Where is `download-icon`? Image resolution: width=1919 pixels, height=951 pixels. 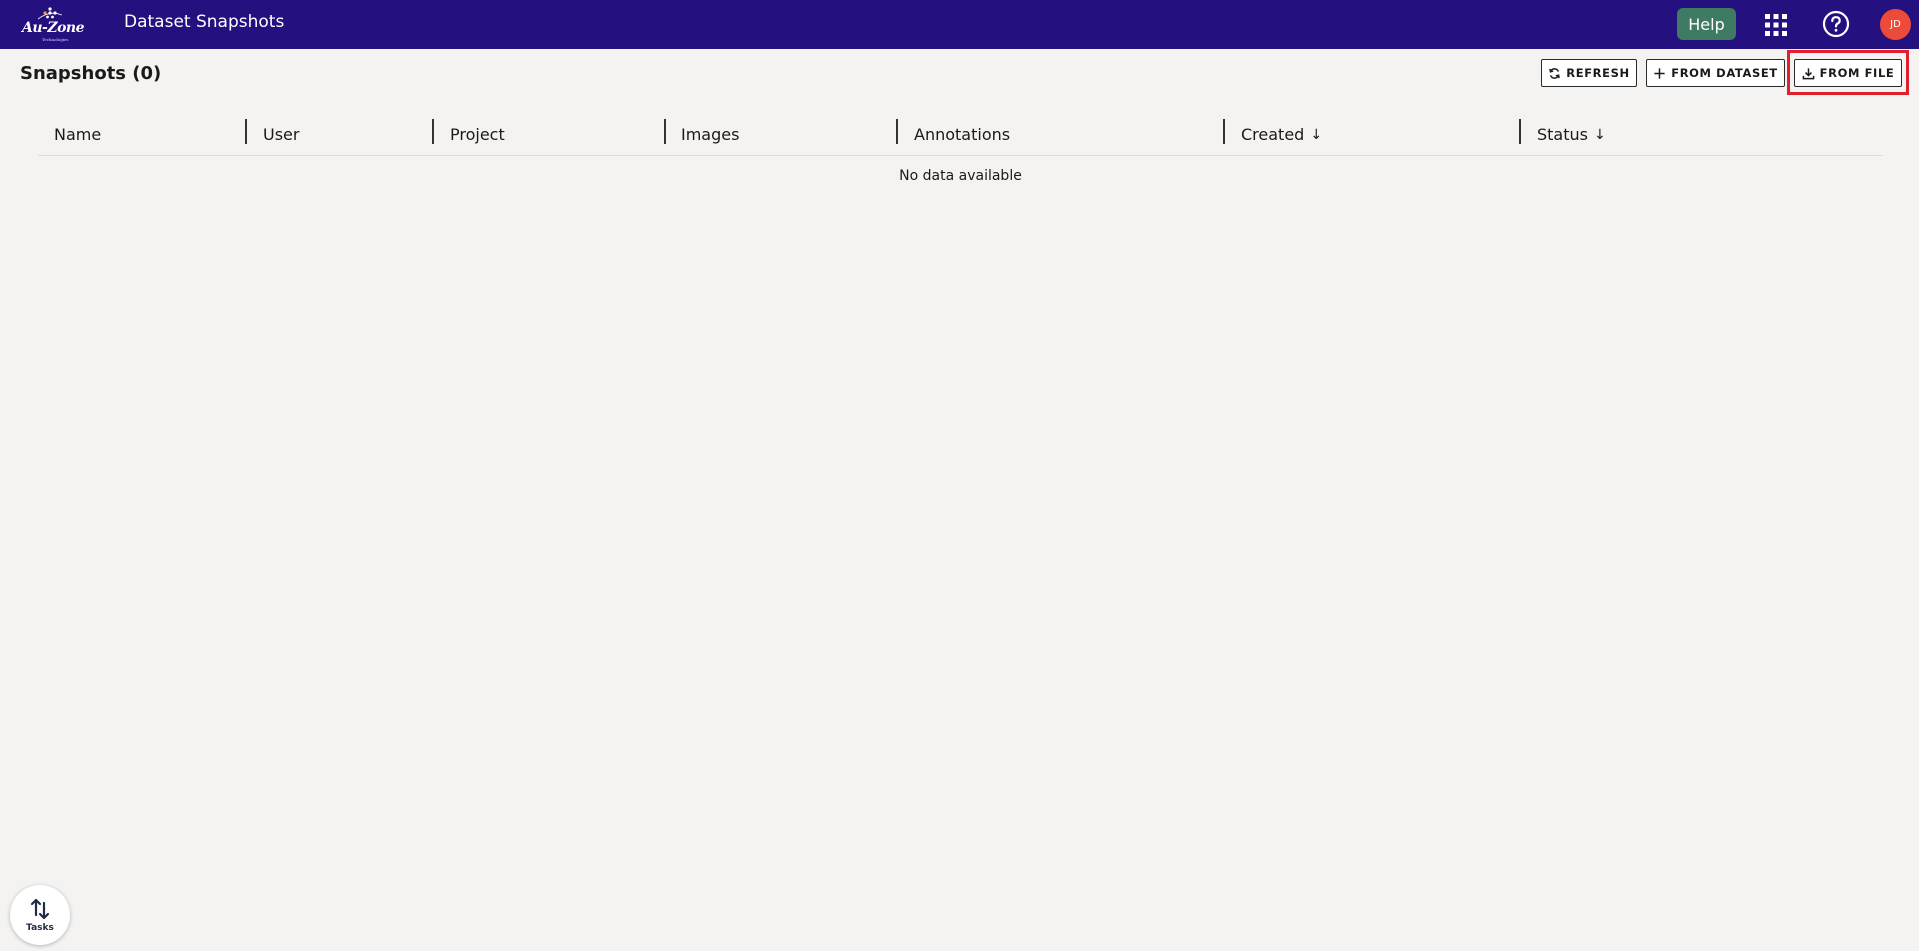
download-icon is located at coordinates (1808, 73).